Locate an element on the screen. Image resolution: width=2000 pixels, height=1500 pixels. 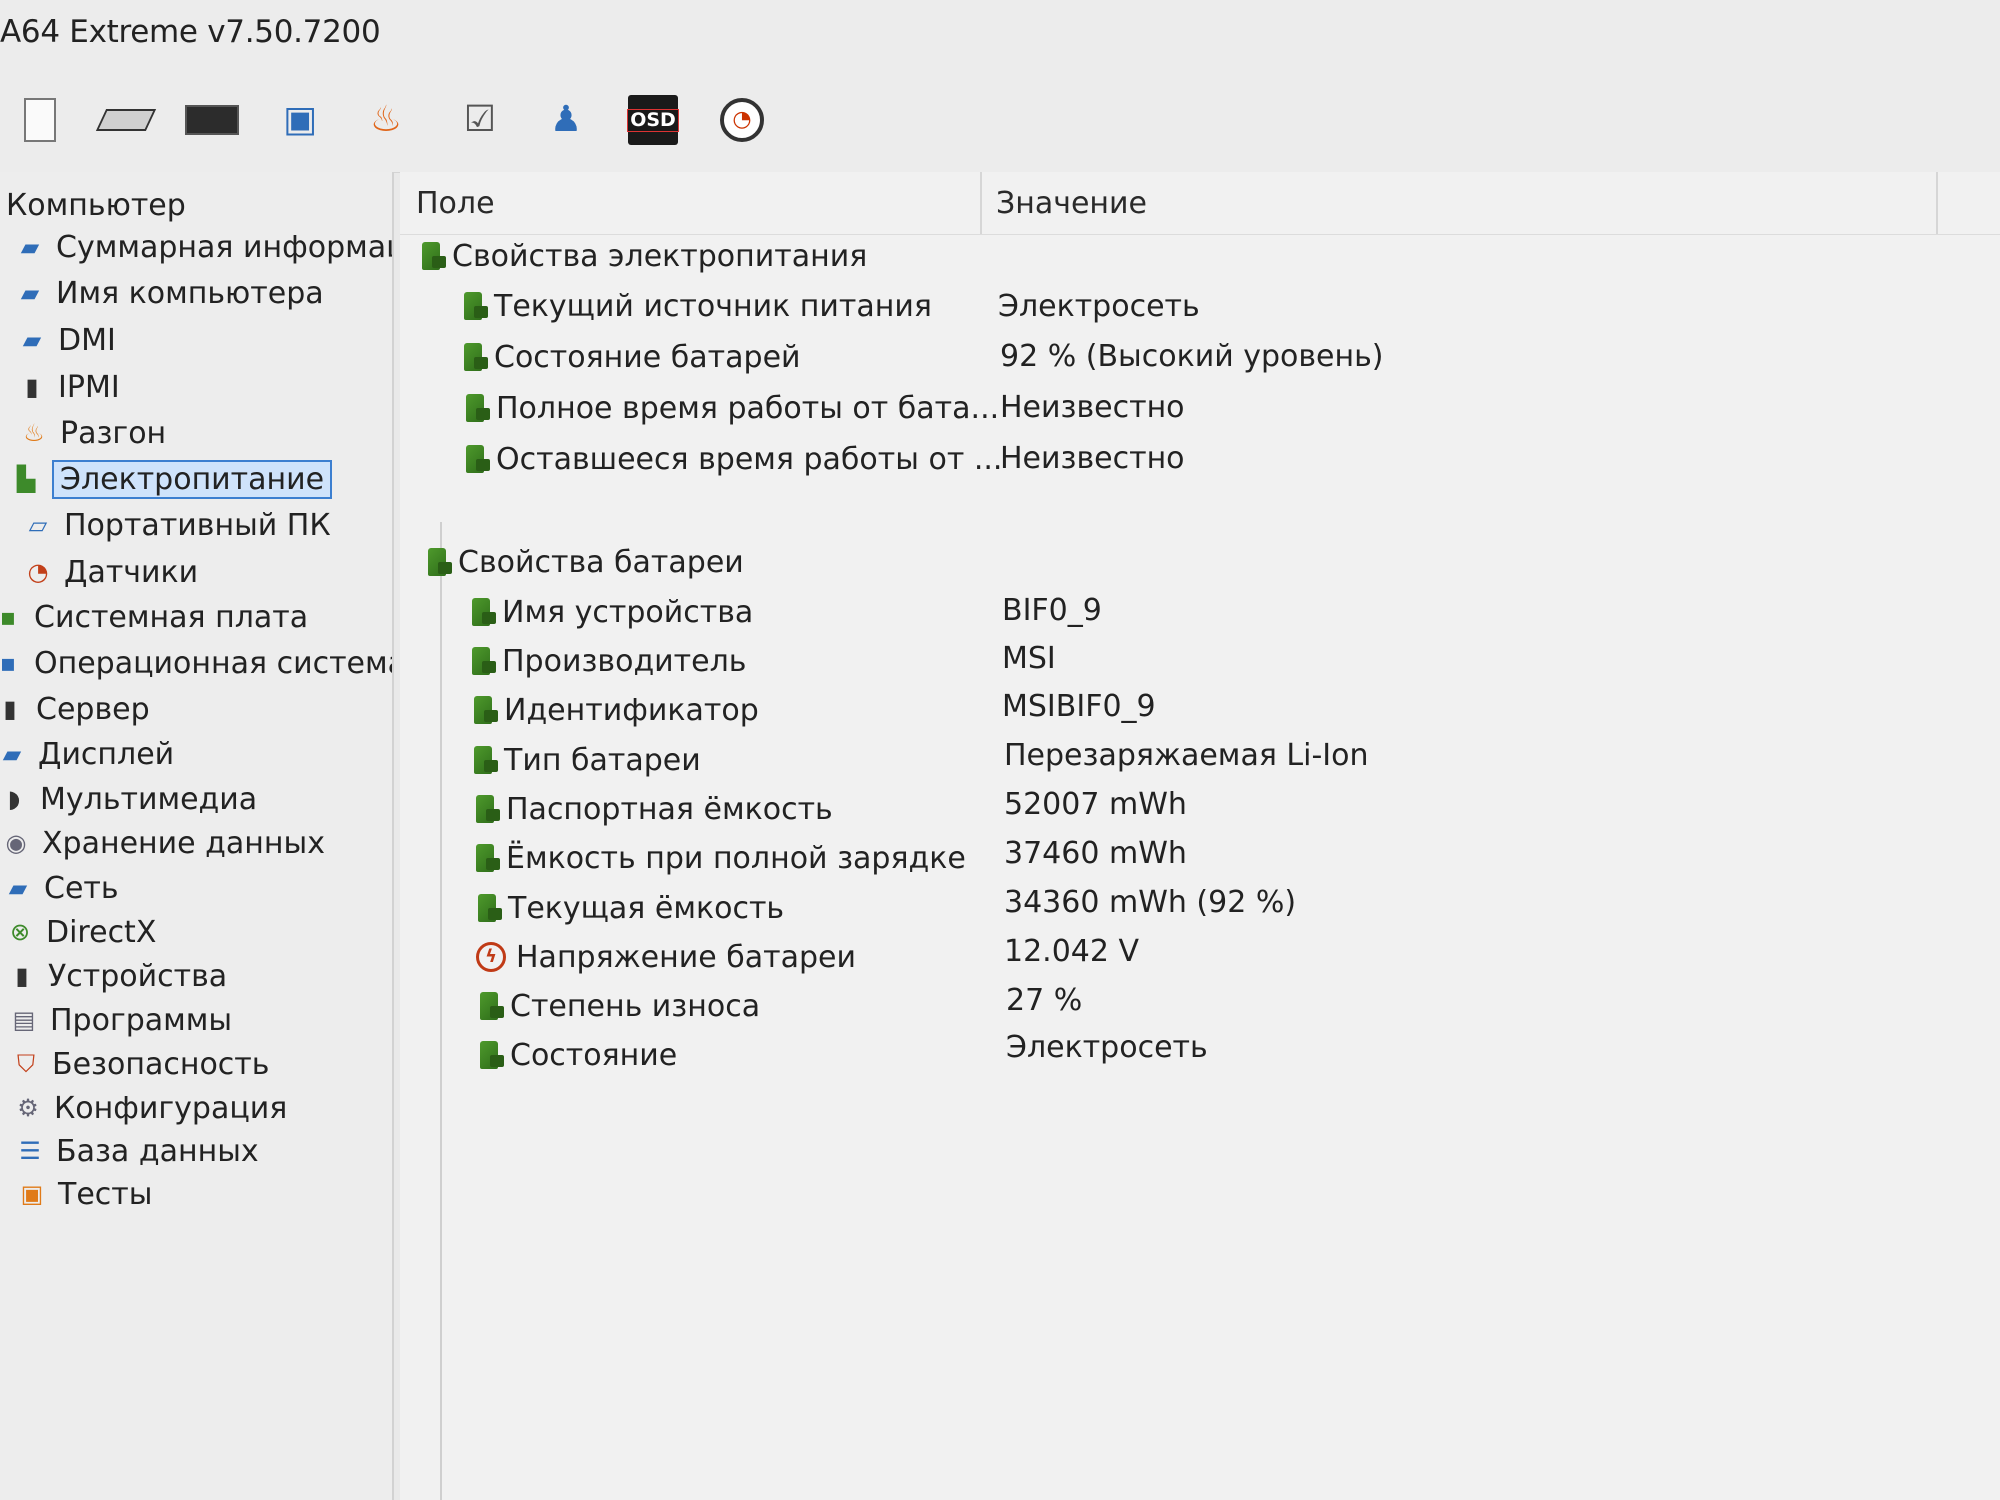
table-row: Тип батареи is located at coordinates (587, 760).